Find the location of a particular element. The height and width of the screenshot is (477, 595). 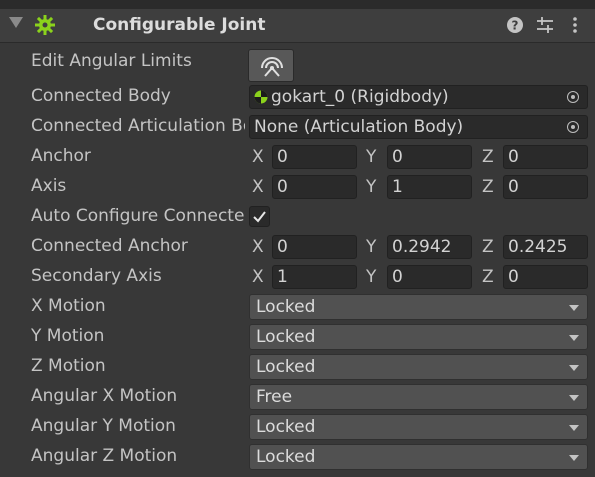

row-y-motion: Y Motion Locked is located at coordinates (297, 337).